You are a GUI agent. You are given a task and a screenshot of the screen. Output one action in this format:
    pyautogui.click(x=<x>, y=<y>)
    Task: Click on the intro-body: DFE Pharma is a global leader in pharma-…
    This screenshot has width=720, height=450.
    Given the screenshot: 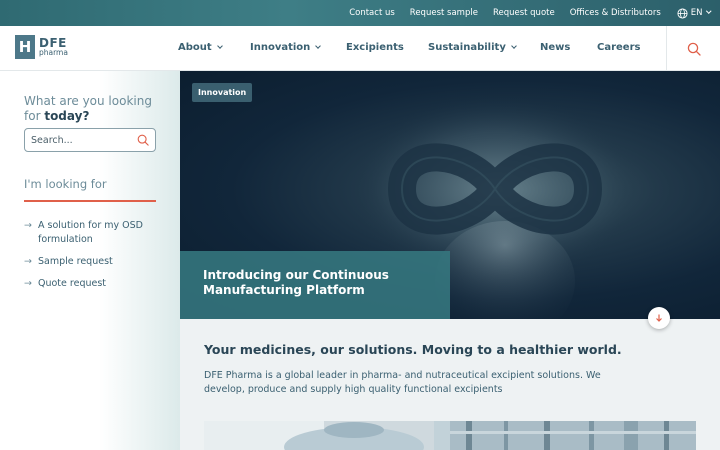 What is the action you would take?
    pyautogui.click(x=402, y=382)
    